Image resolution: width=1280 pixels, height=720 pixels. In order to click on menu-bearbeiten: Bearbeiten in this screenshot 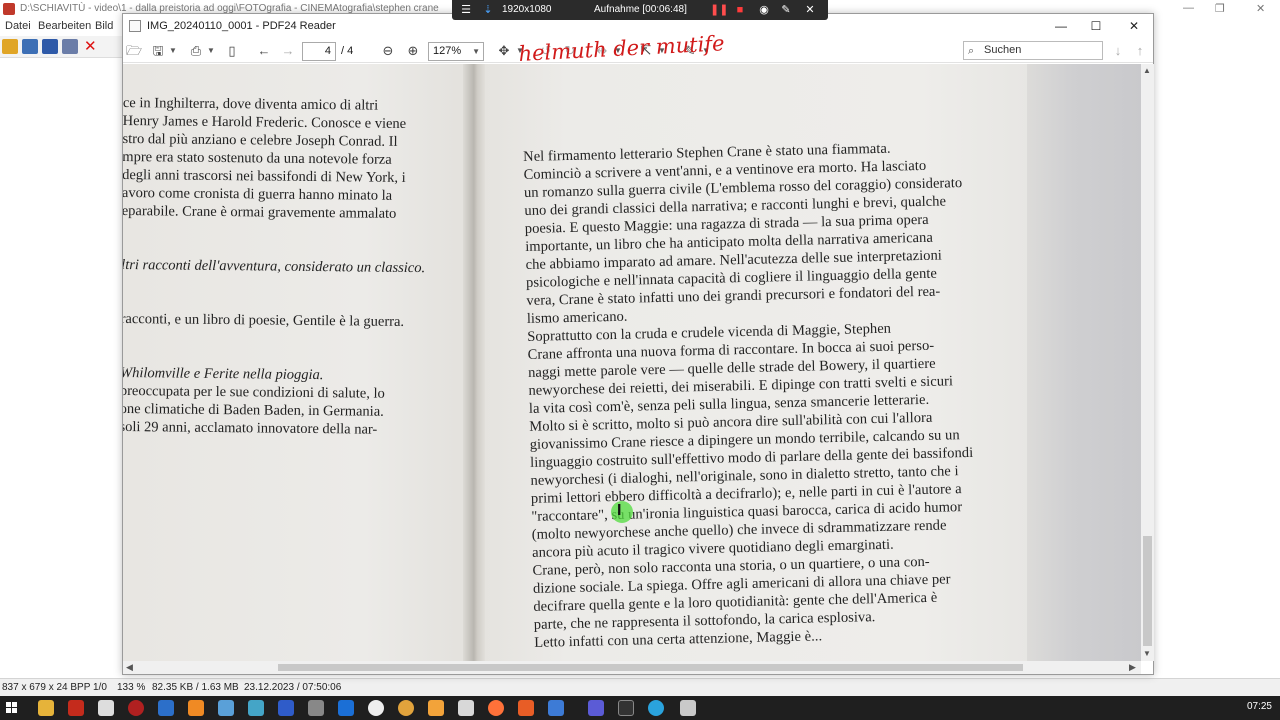, I will do `click(64, 26)`.